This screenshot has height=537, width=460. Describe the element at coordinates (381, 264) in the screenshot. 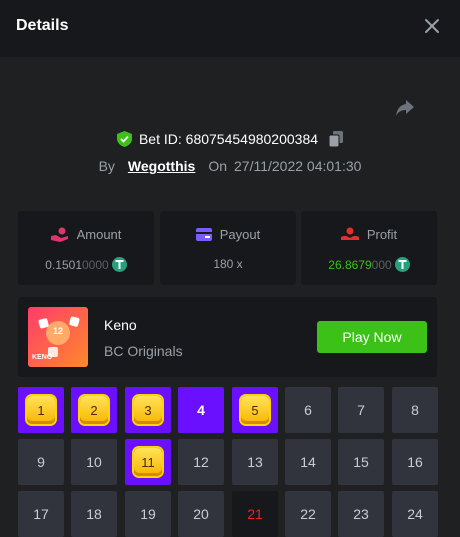

I see `profit-value-trailing: 000` at that location.